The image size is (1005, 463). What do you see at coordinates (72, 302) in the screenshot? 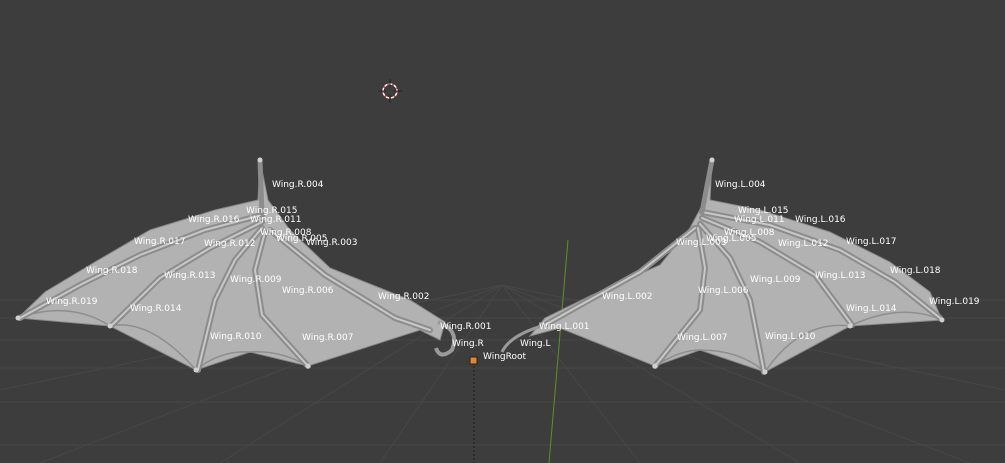
I see `bone-label: Wing.R.019` at bounding box center [72, 302].